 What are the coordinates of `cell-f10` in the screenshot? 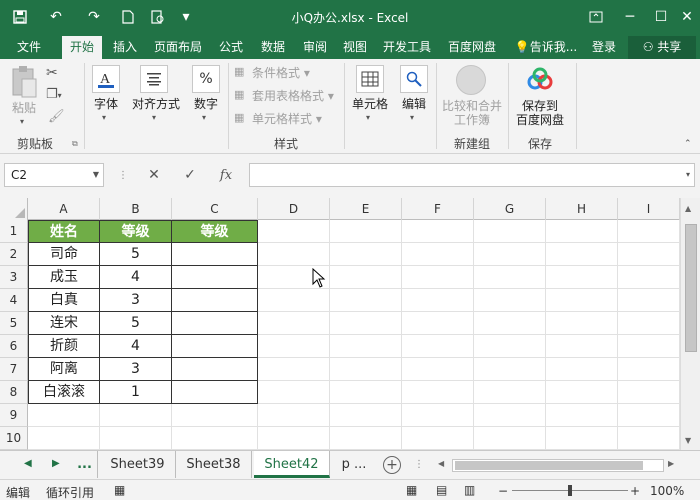 It's located at (438, 438).